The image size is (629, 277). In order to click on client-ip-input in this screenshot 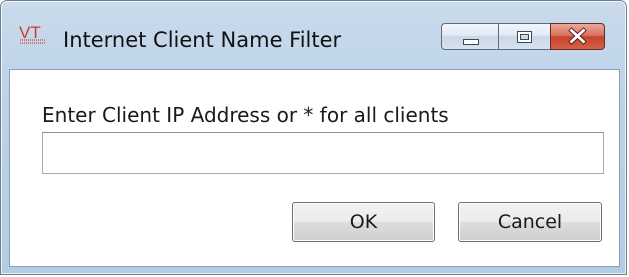, I will do `click(323, 153)`.